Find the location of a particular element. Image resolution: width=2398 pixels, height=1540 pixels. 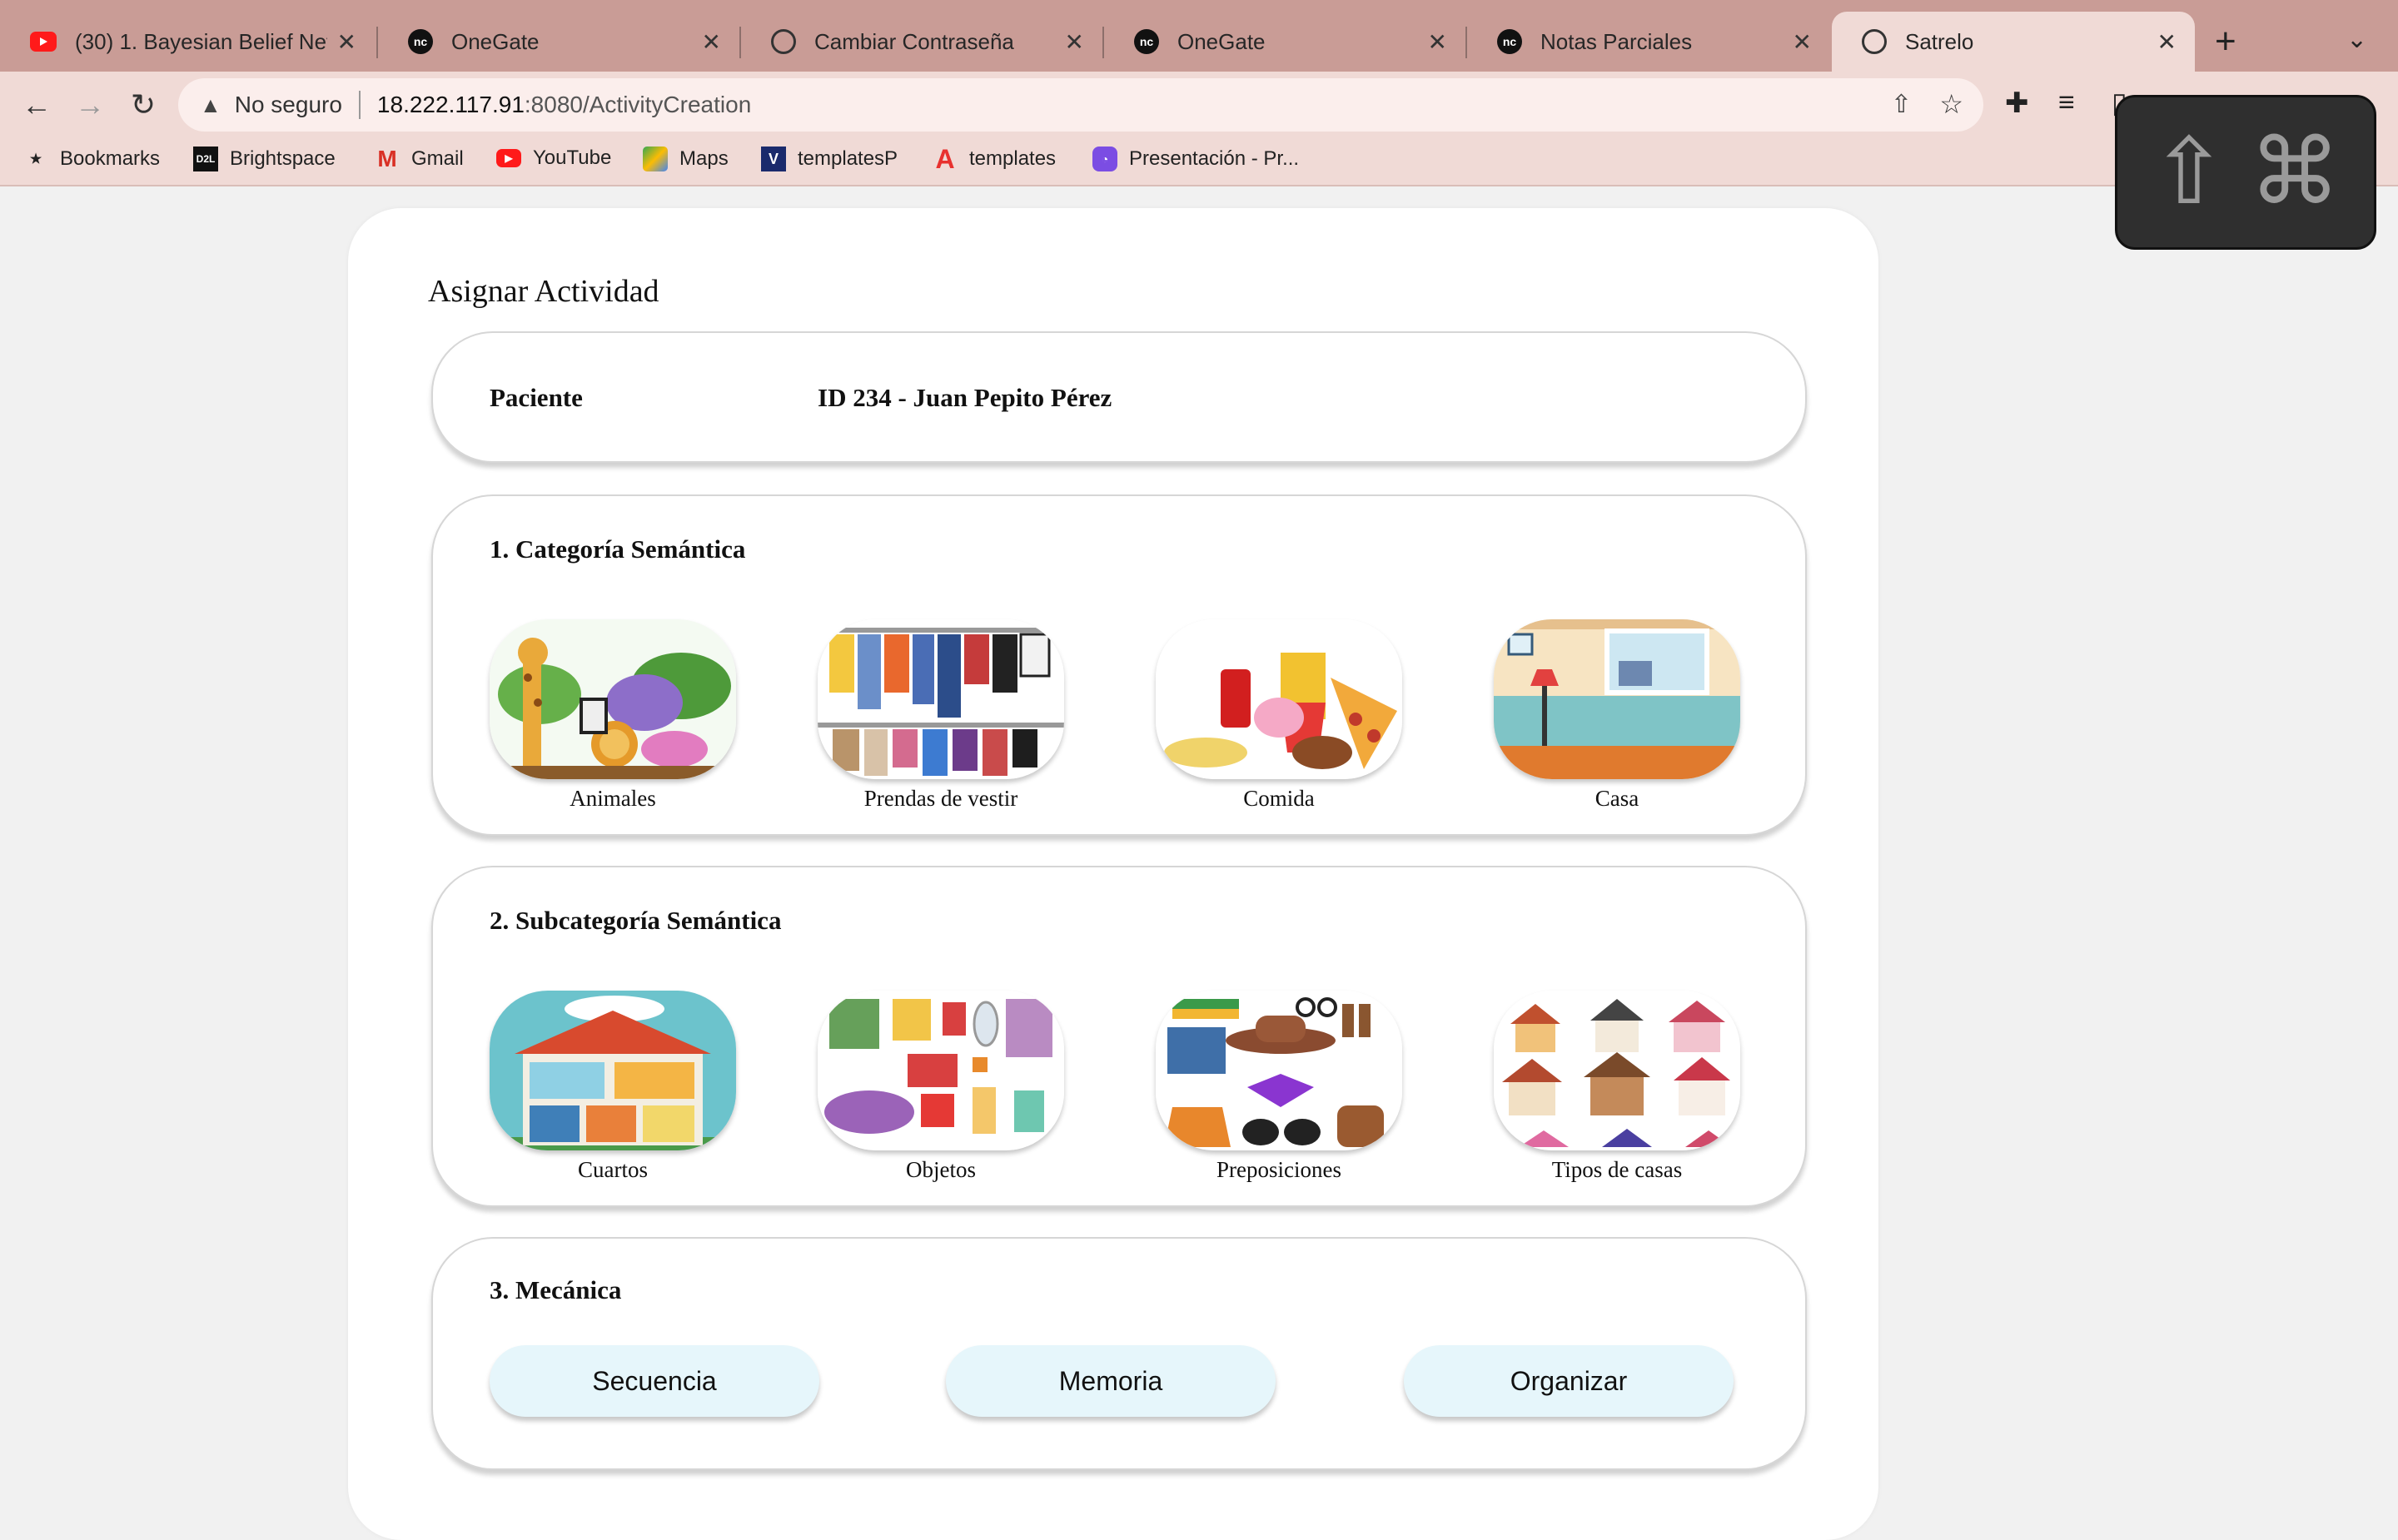

keyboard-shortcut-overlay: ⇧ ⌘ is located at coordinates (2245, 172).